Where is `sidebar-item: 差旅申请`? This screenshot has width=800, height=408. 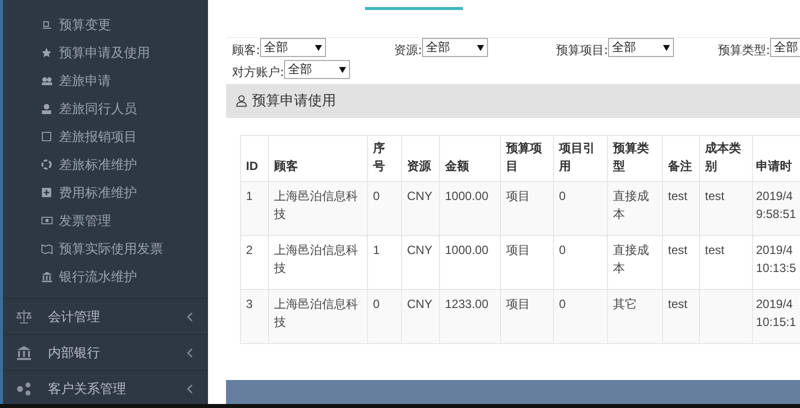 sidebar-item: 差旅申请 is located at coordinates (105, 81).